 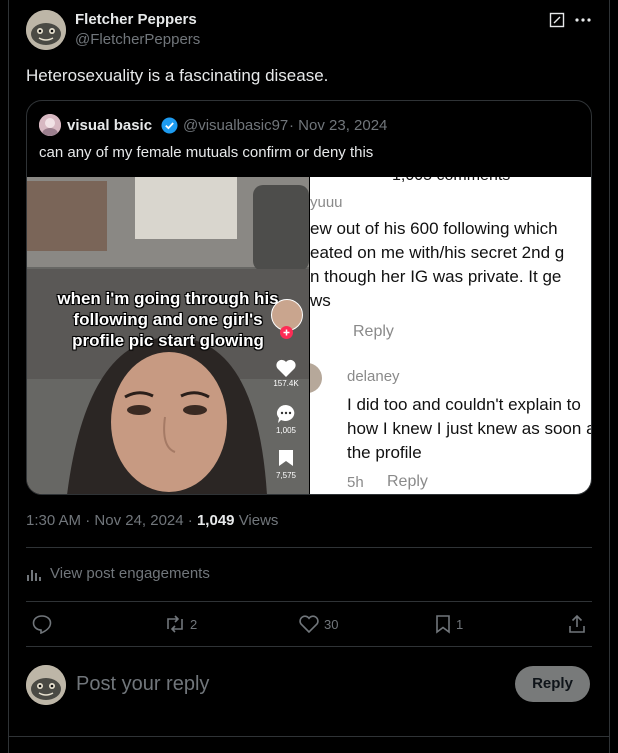 I want to click on comment-2-user: delaney, so click(x=373, y=376).